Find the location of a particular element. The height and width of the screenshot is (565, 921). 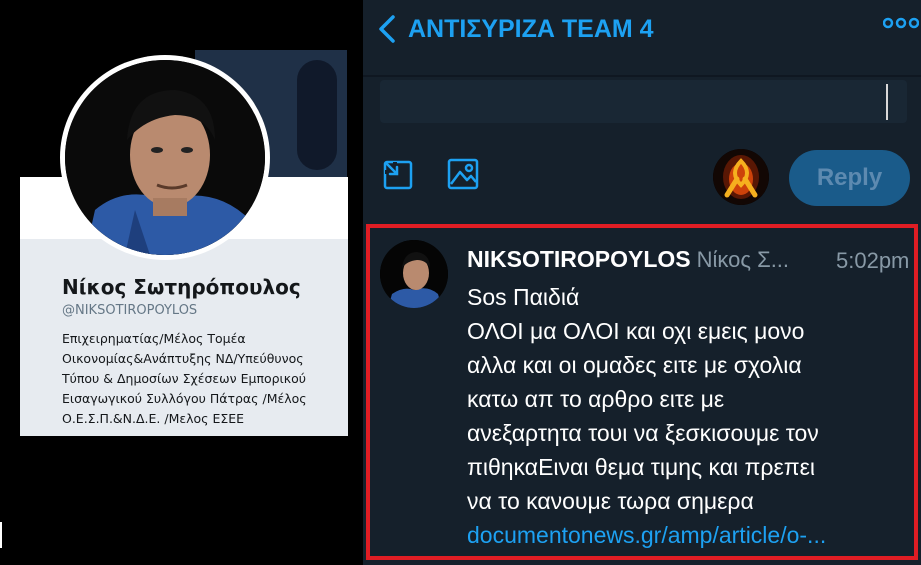

message-line: Sos Παιδιά is located at coordinates (523, 297).